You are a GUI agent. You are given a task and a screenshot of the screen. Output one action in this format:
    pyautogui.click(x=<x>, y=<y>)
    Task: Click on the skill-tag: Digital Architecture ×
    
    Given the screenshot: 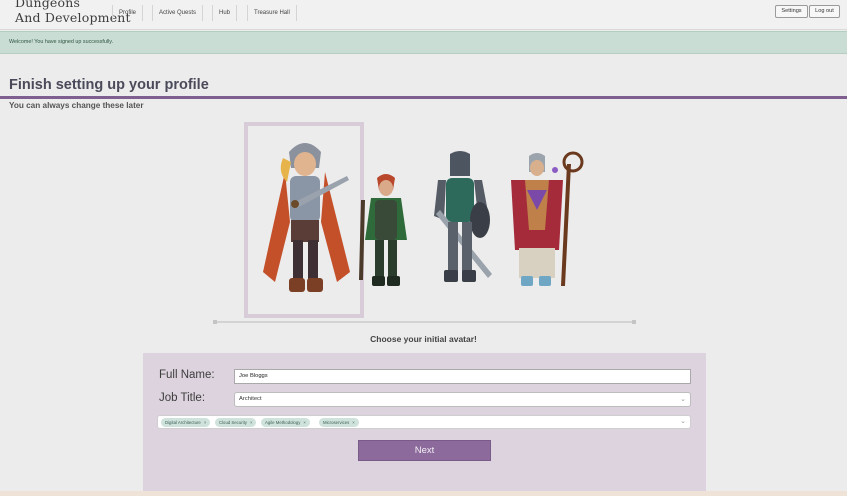 What is the action you would take?
    pyautogui.click(x=186, y=422)
    